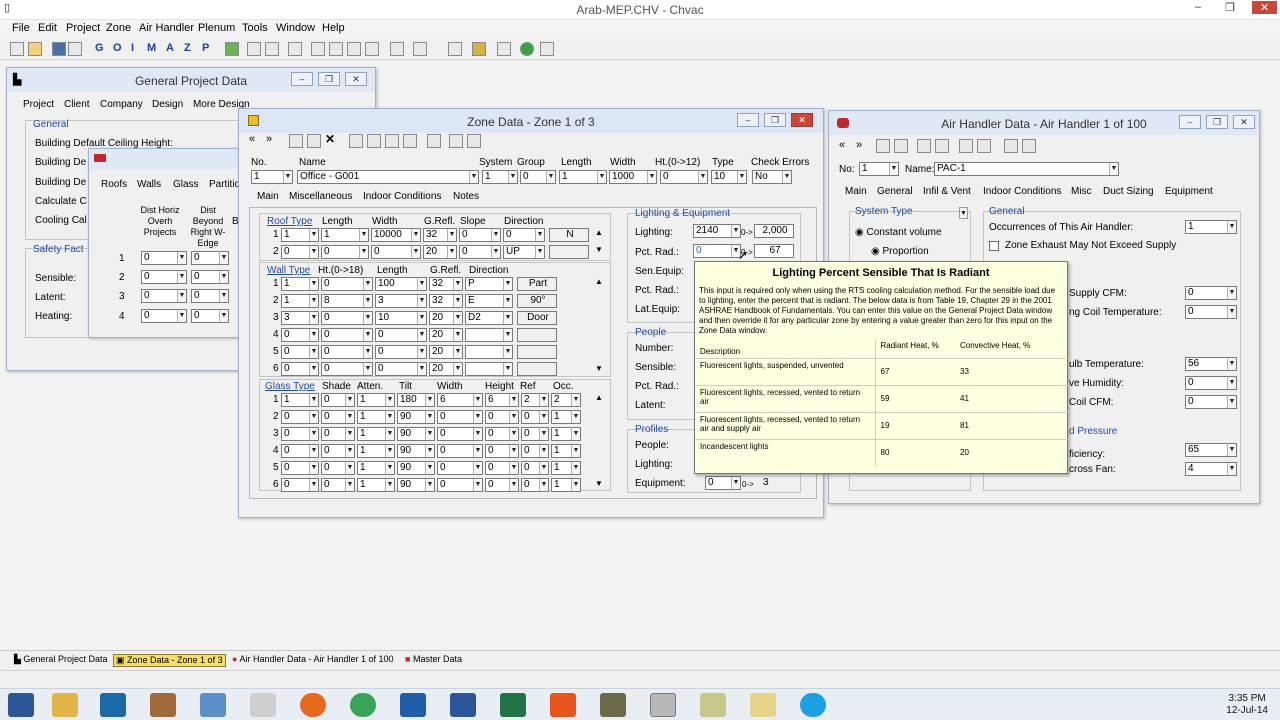 This screenshot has width=1280, height=720. What do you see at coordinates (345, 252) in the screenshot?
I see `roof-length-field: 0 ▼` at bounding box center [345, 252].